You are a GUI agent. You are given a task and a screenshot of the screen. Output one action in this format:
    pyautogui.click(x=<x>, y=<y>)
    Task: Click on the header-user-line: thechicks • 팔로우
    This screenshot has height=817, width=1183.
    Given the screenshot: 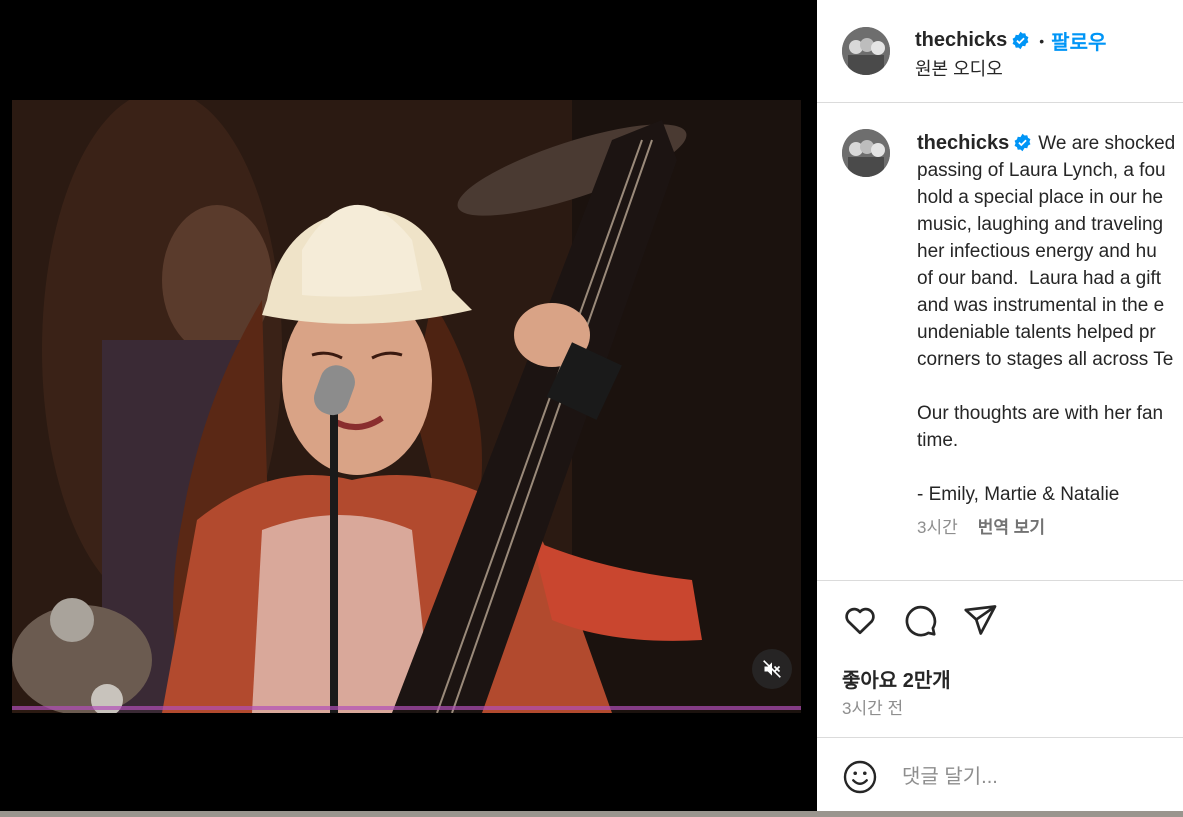 What is the action you would take?
    pyautogui.click(x=1010, y=40)
    